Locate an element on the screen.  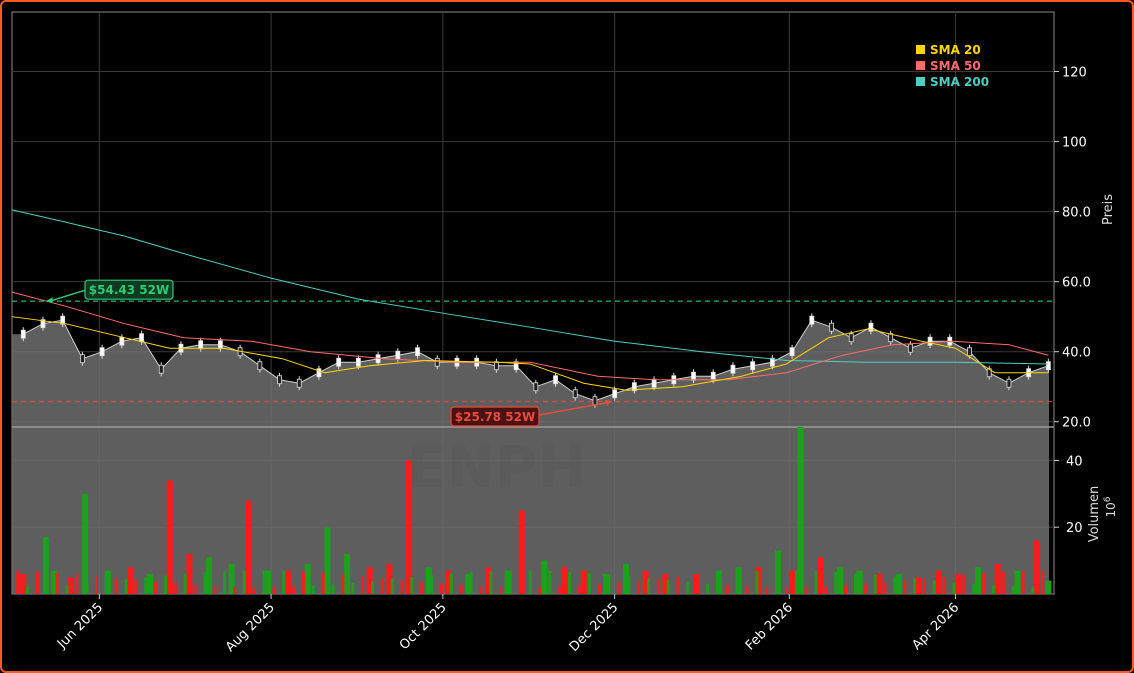
high-52w-label: $54.43 52W is located at coordinates (129, 290).